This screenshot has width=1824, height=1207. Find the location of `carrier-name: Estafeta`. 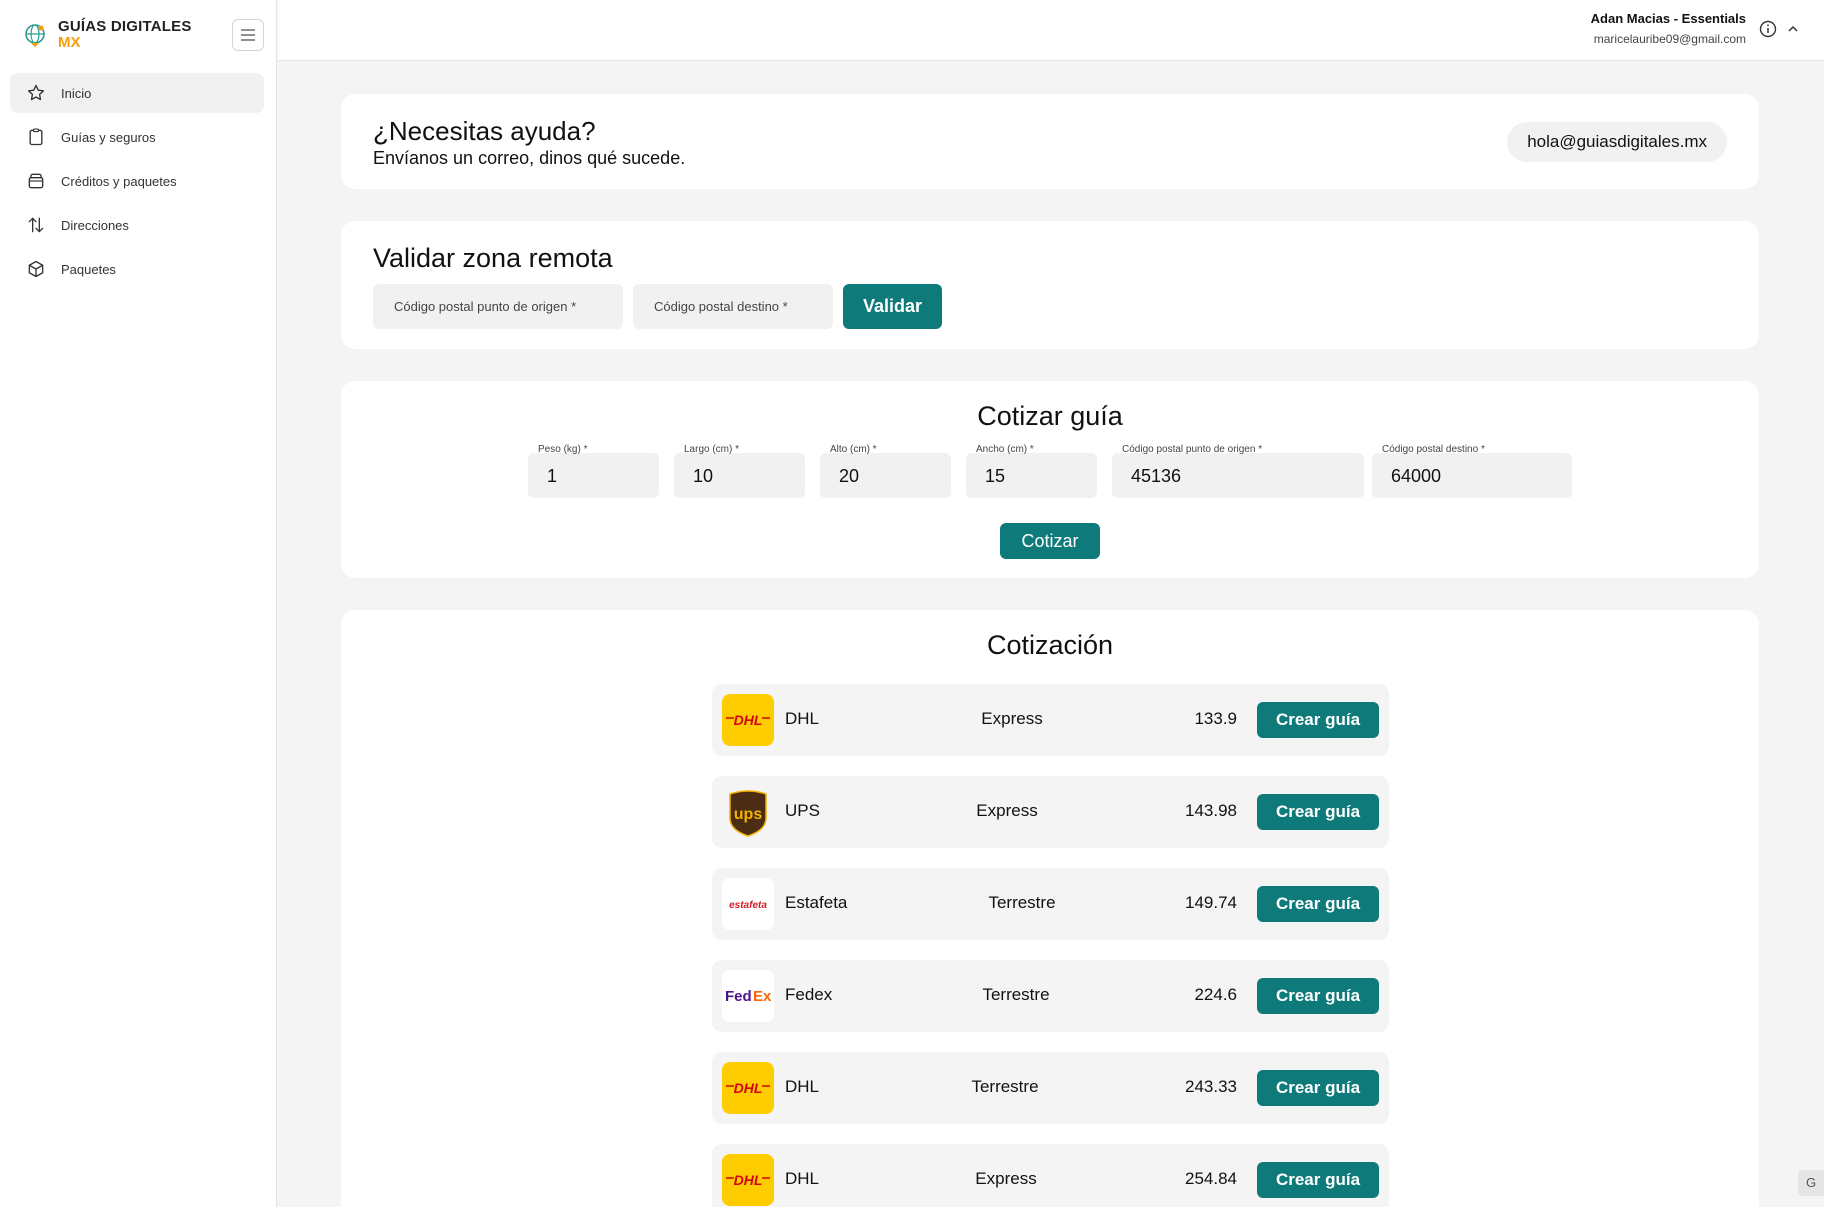

carrier-name: Estafeta is located at coordinates (816, 902).